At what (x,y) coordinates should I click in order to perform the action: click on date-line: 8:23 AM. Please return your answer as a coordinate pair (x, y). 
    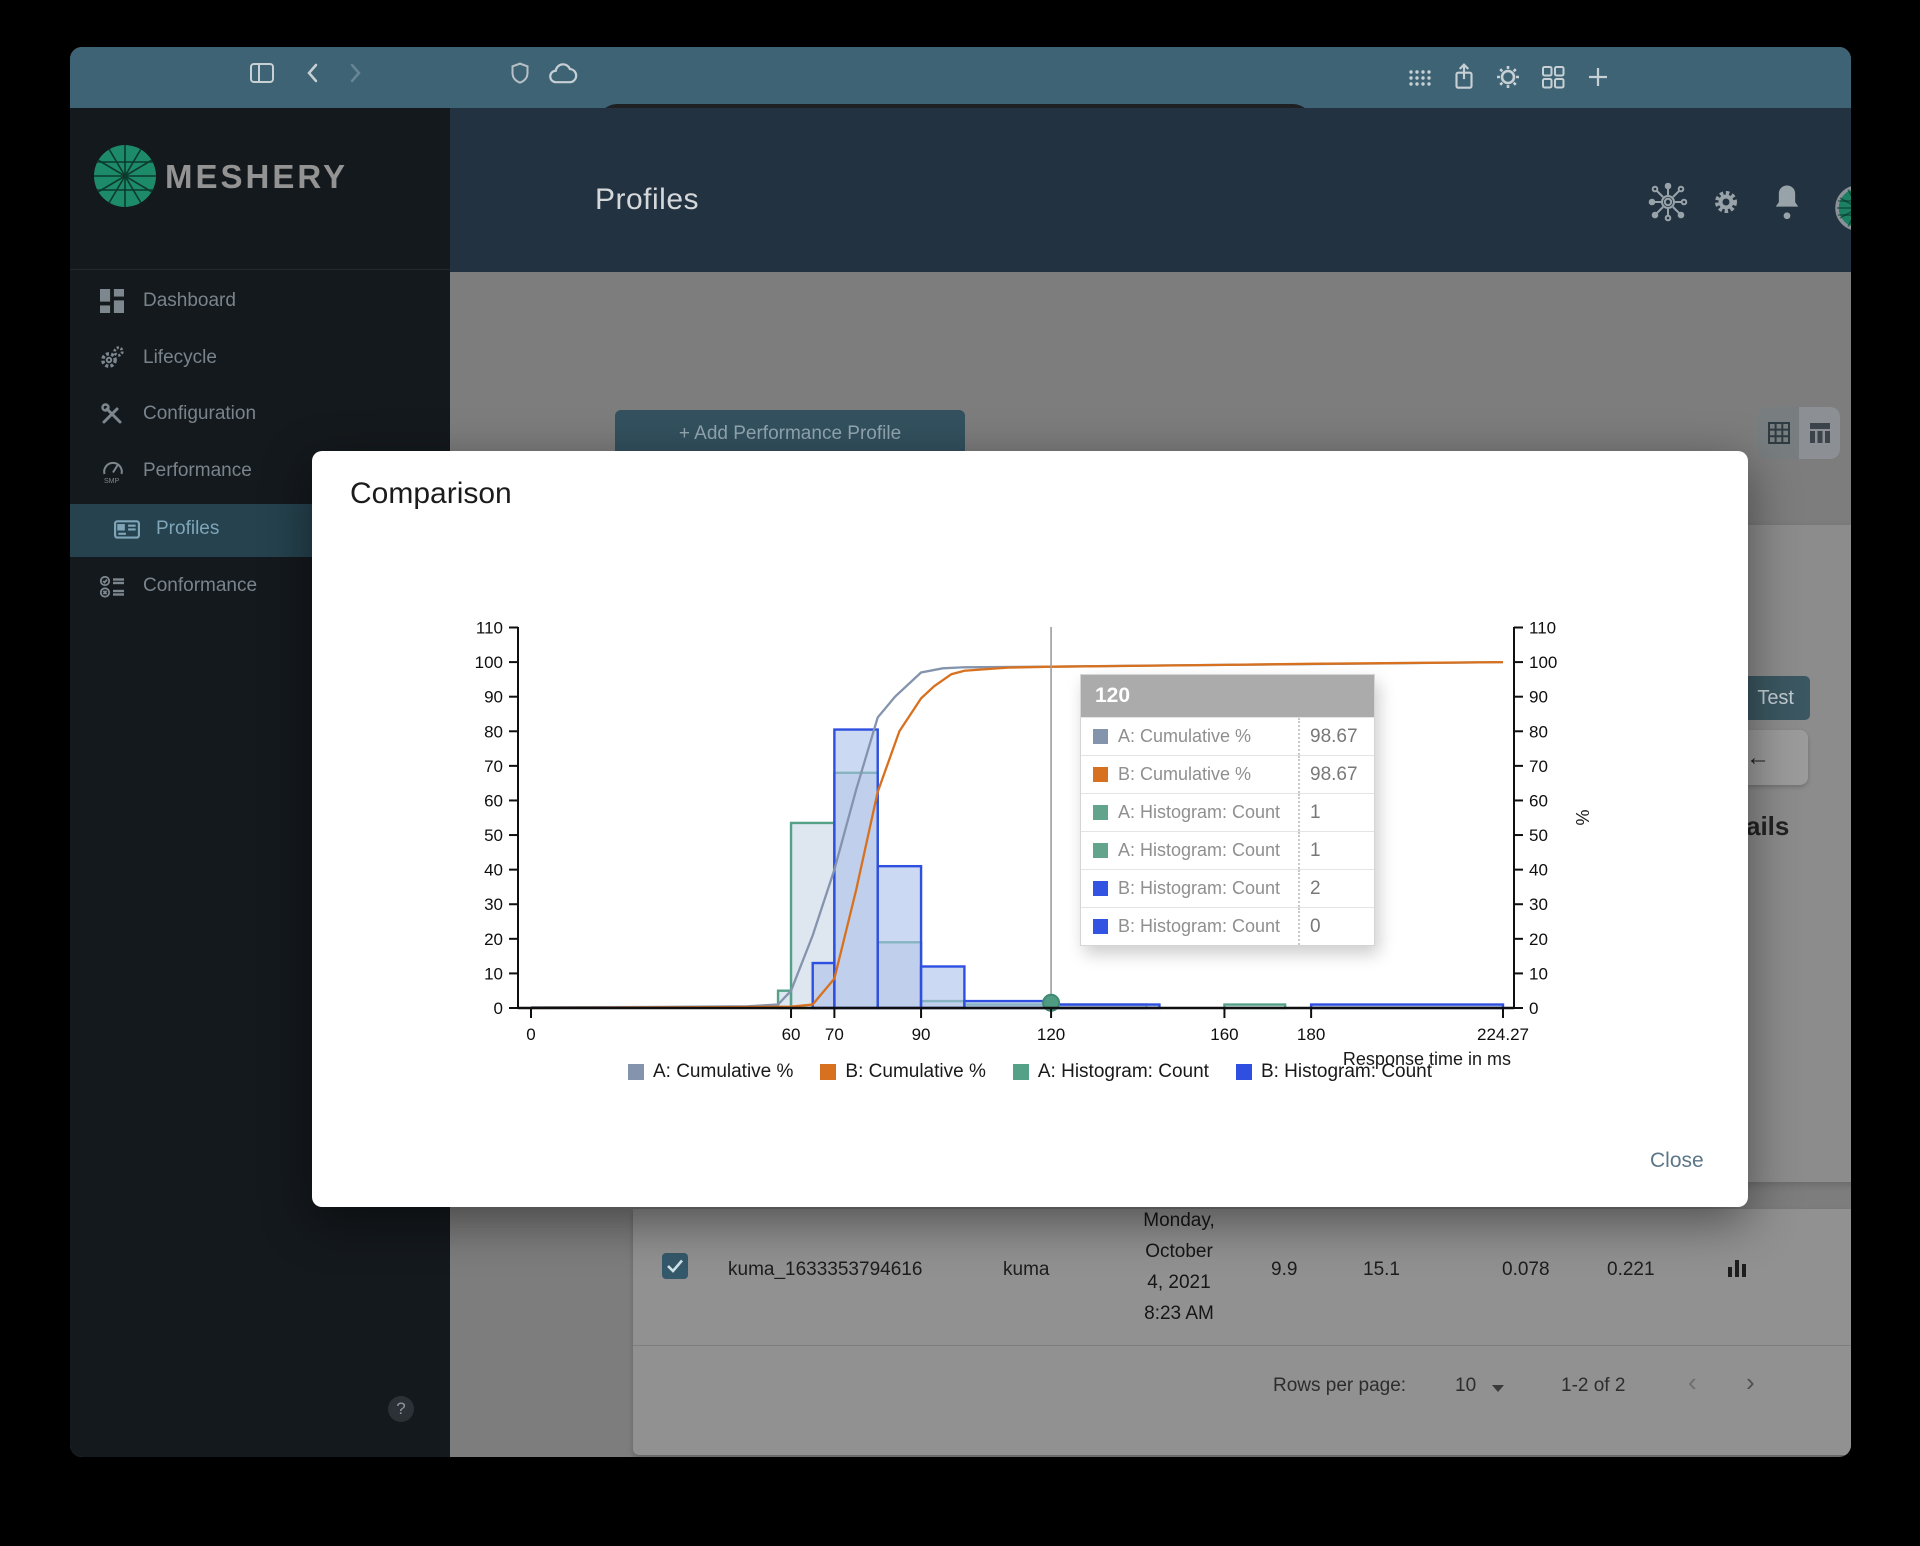
    Looking at the image, I should click on (1179, 1313).